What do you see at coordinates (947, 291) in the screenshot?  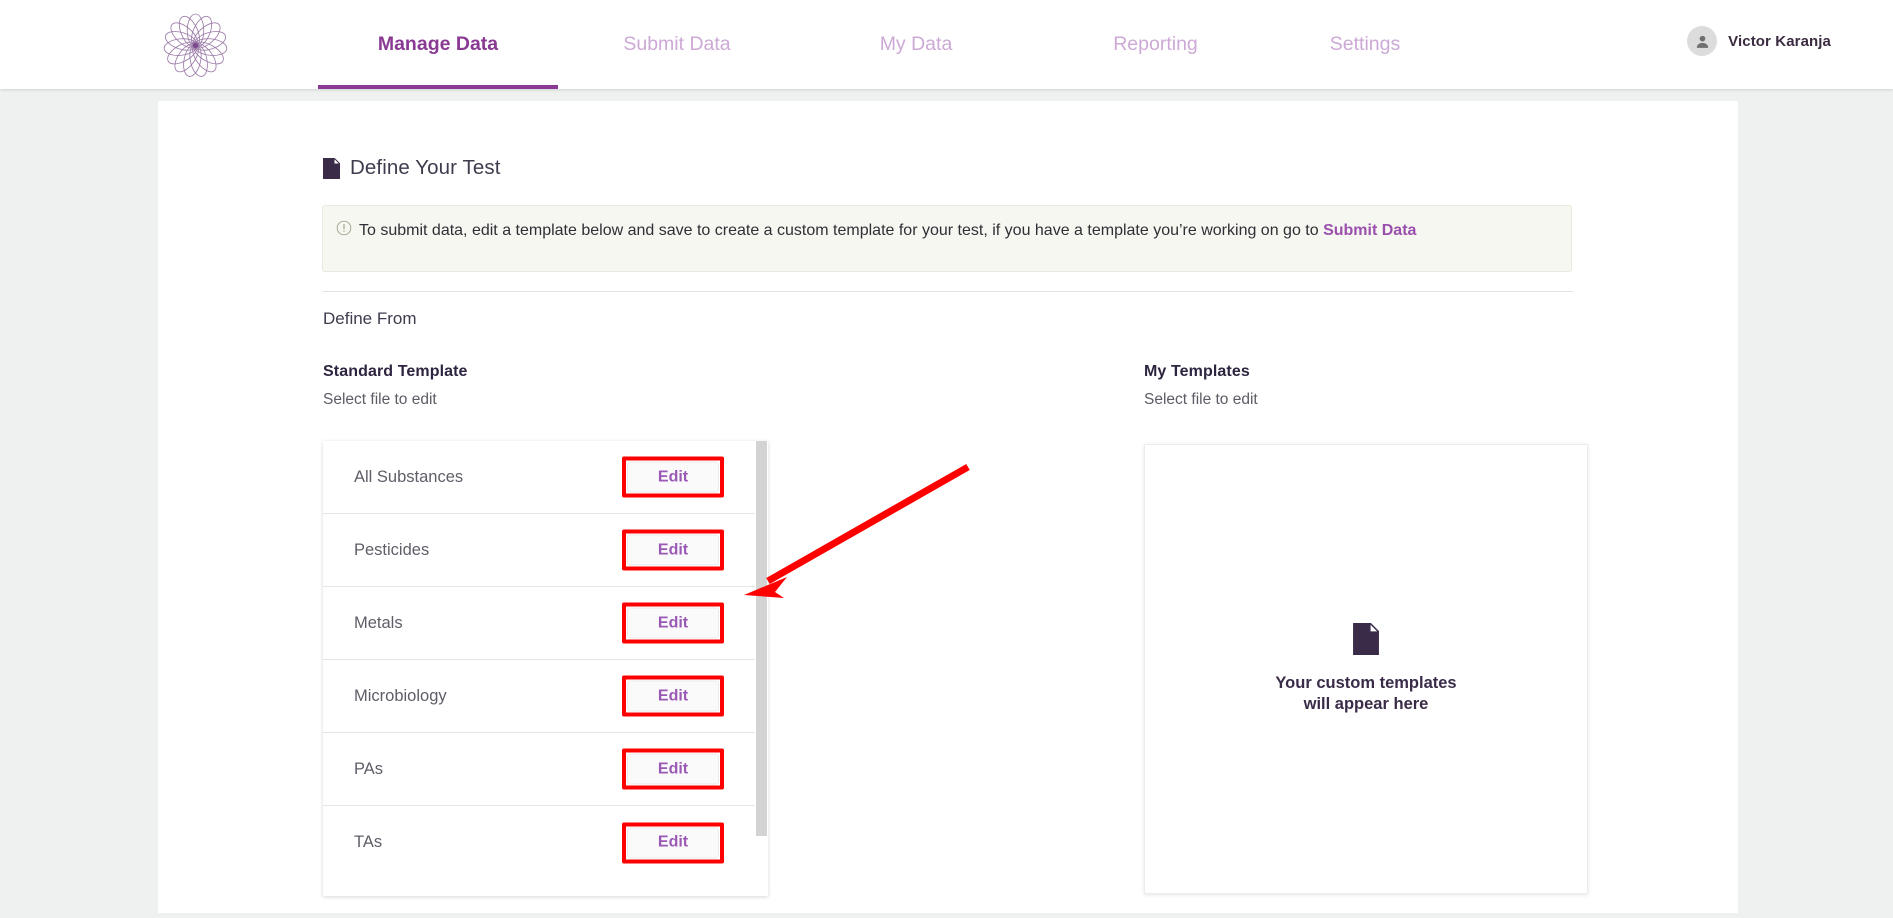 I see `section-divider` at bounding box center [947, 291].